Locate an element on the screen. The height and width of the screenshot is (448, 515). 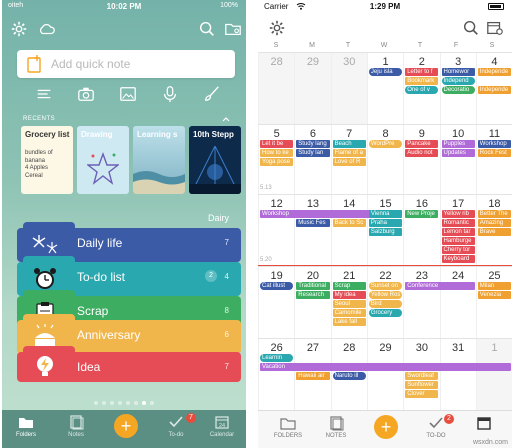
calendar-event: Rock Fest is located at coordinates (494, 153).